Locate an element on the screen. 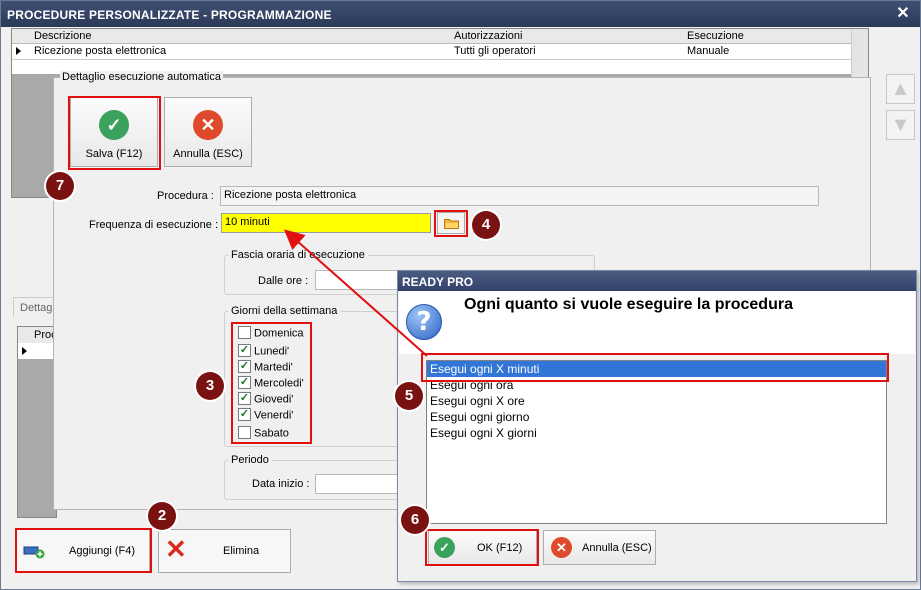  annotation-badge-2: 2 is located at coordinates (162, 516).